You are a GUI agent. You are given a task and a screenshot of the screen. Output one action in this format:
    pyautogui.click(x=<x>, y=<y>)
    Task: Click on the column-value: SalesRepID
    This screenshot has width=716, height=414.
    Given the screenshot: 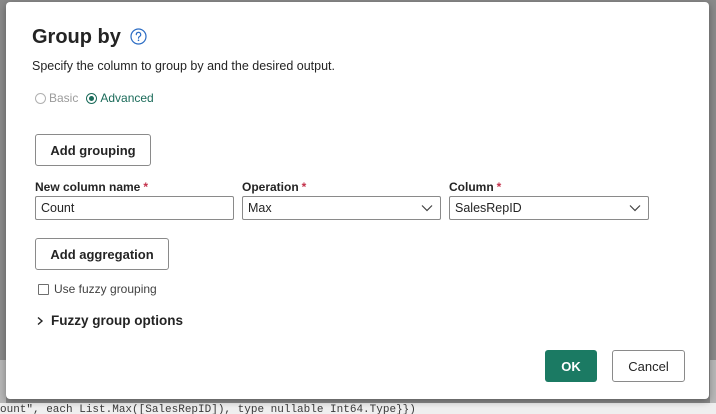 What is the action you would take?
    pyautogui.click(x=488, y=208)
    